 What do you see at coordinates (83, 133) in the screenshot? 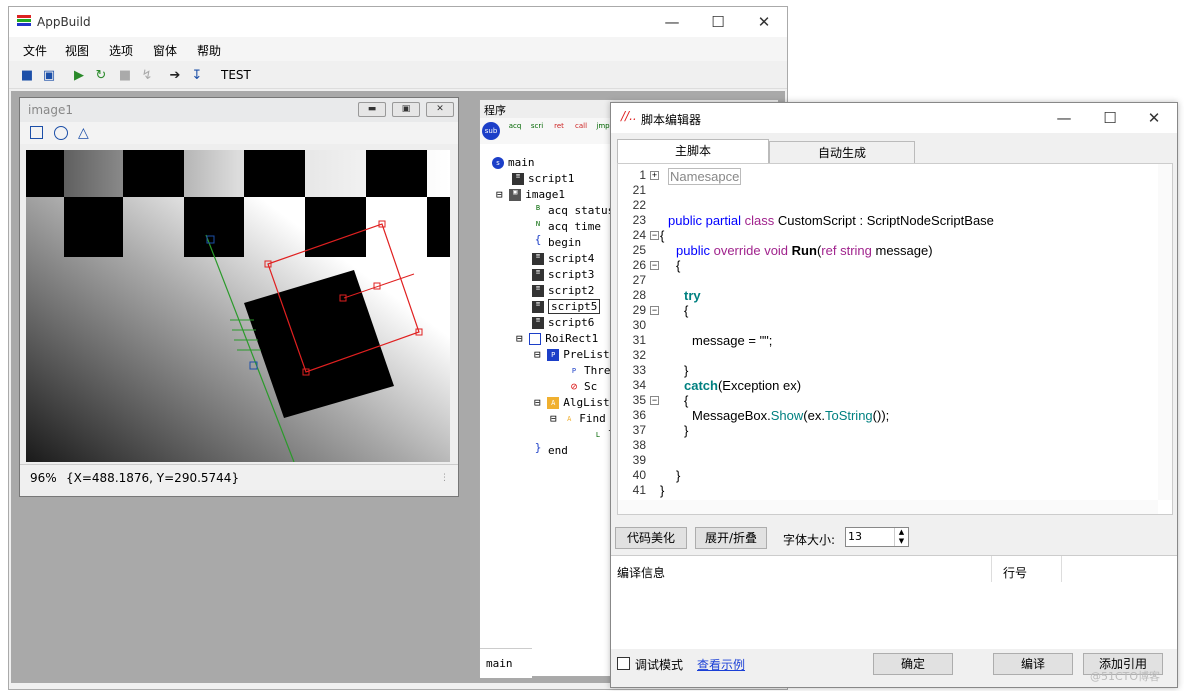
I see `polygon-roi-icon: △` at bounding box center [83, 133].